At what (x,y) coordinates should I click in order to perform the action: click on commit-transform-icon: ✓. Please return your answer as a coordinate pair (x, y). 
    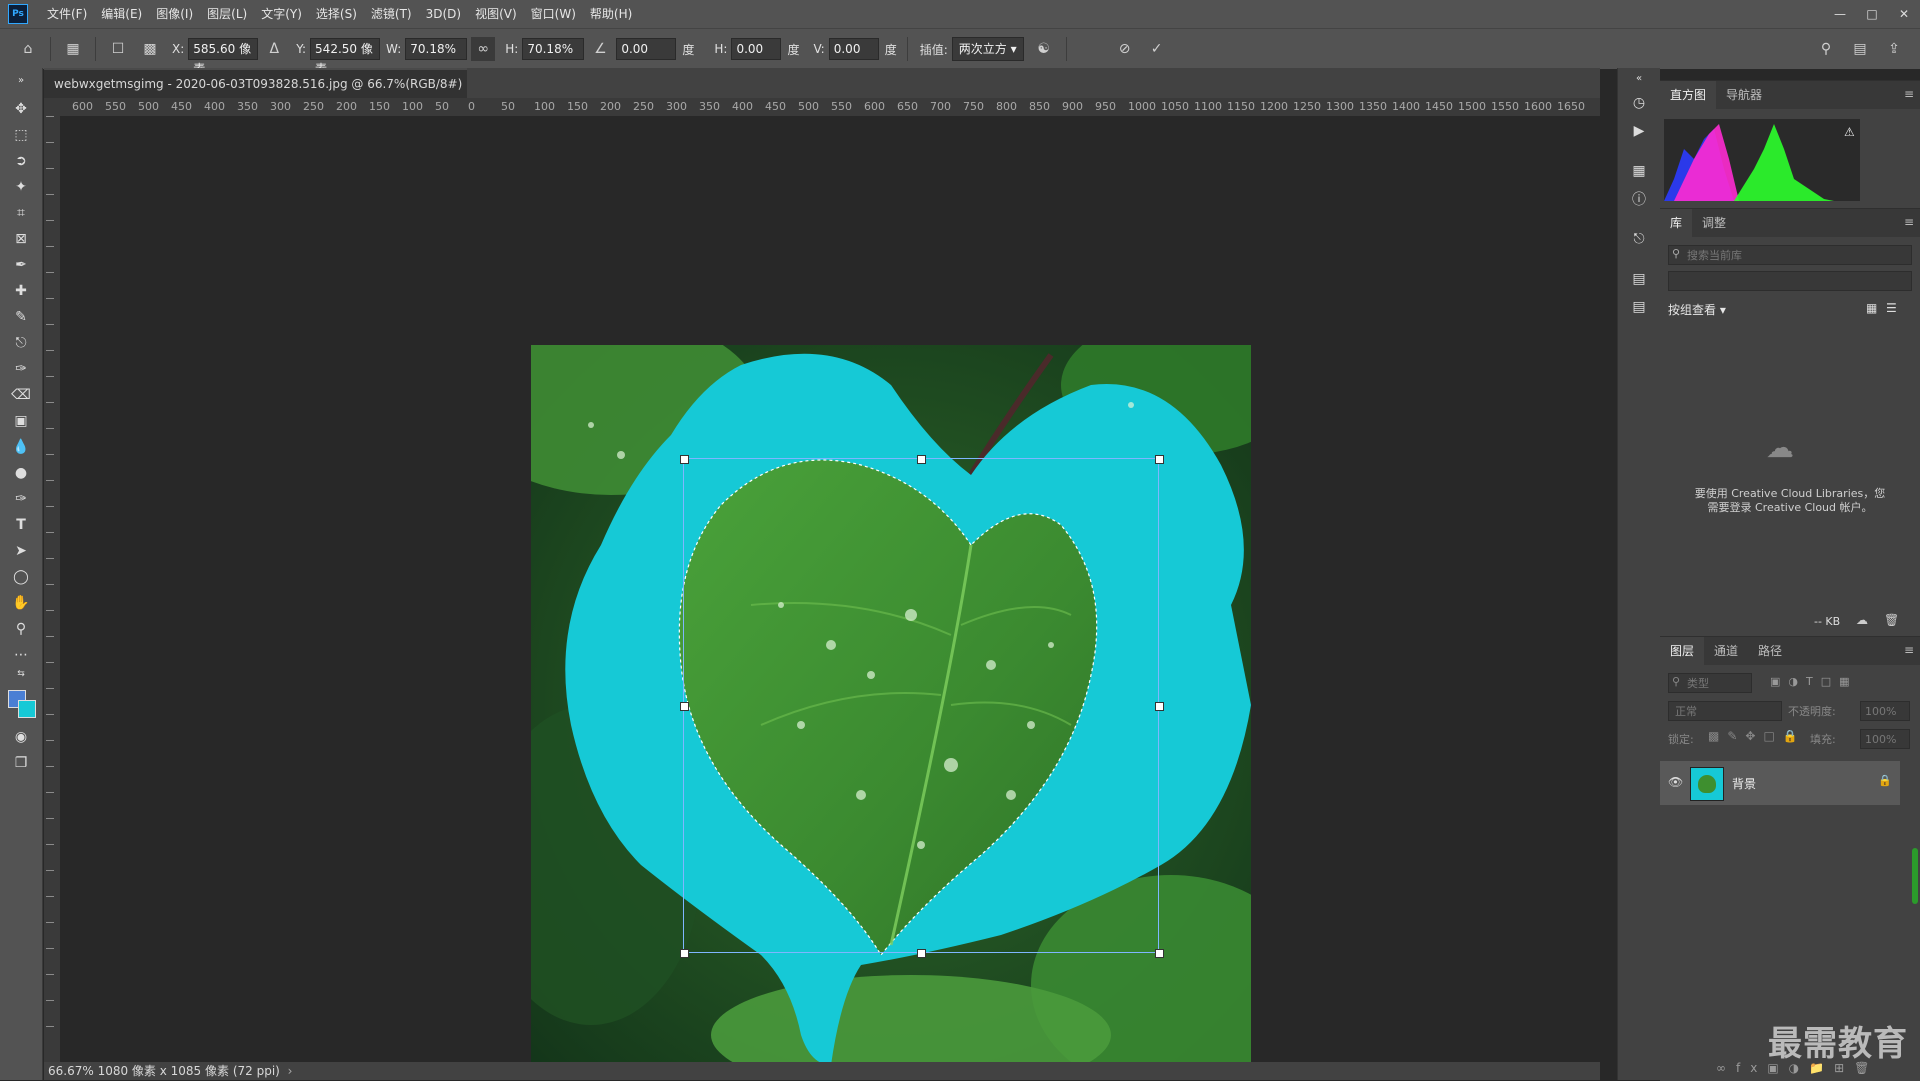
    Looking at the image, I should click on (1157, 49).